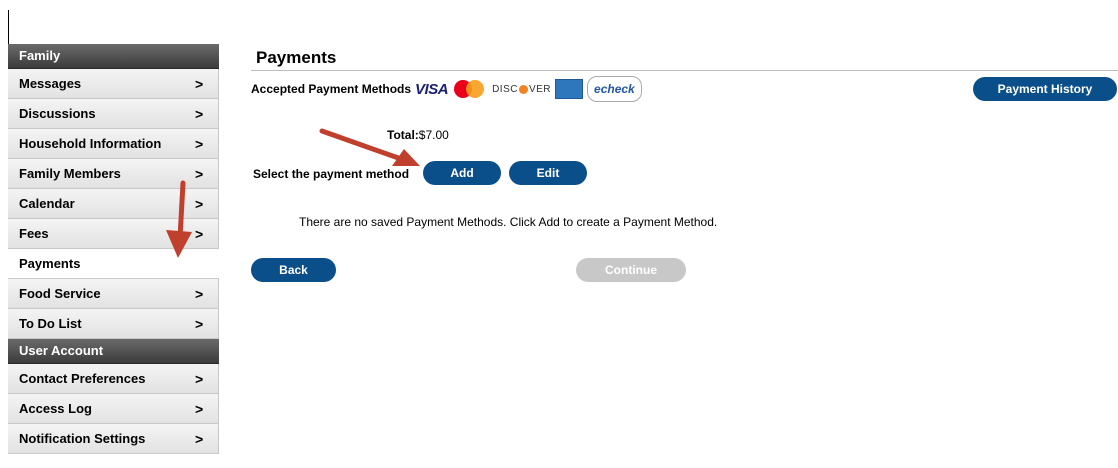 The width and height of the screenshot is (1118, 468). What do you see at coordinates (296, 57) in the screenshot?
I see `page-title: Payments` at bounding box center [296, 57].